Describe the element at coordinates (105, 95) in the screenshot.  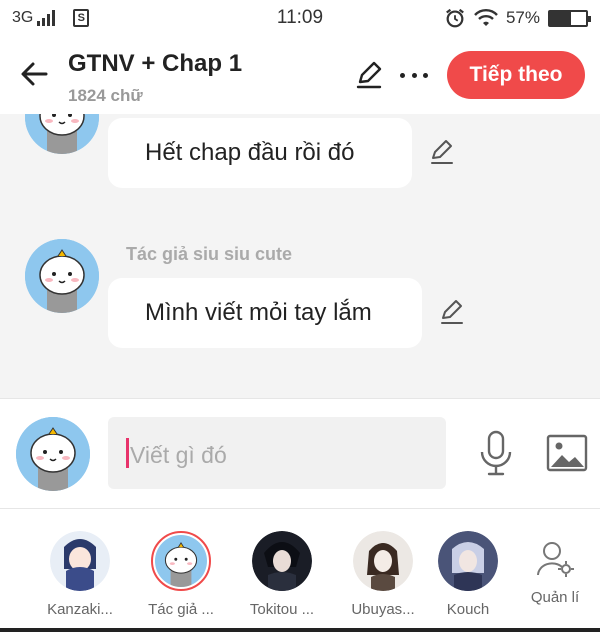
I see `word-count: 1824 chữ` at that location.